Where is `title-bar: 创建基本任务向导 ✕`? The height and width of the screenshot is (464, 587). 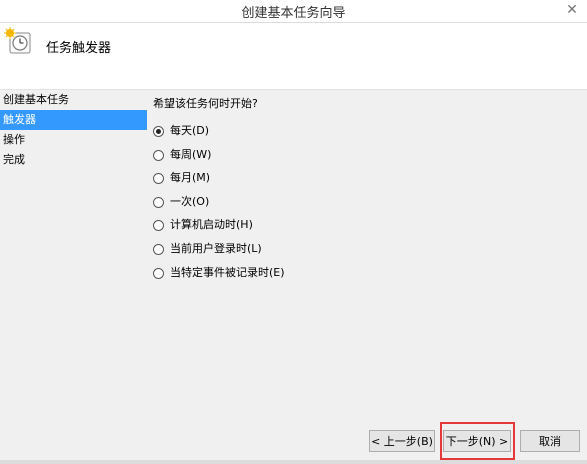
title-bar: 创建基本任务向导 ✕ is located at coordinates (293, 11).